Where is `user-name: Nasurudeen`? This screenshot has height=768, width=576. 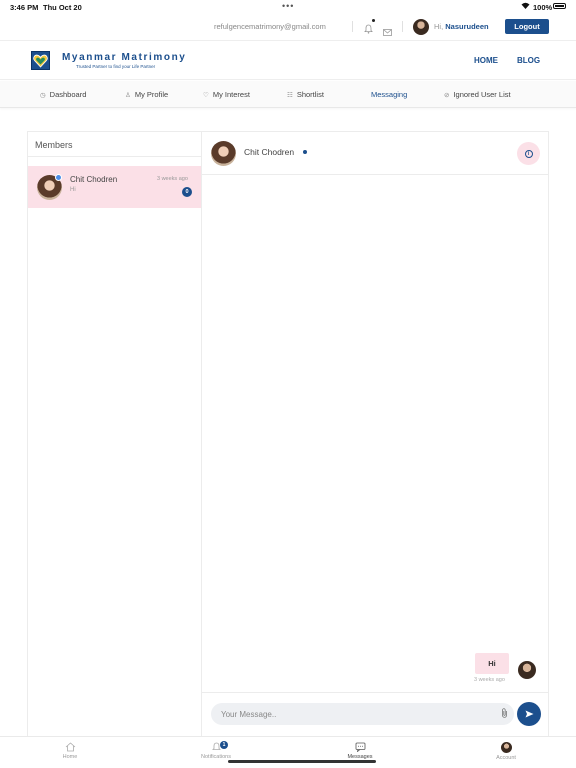 user-name: Nasurudeen is located at coordinates (467, 26).